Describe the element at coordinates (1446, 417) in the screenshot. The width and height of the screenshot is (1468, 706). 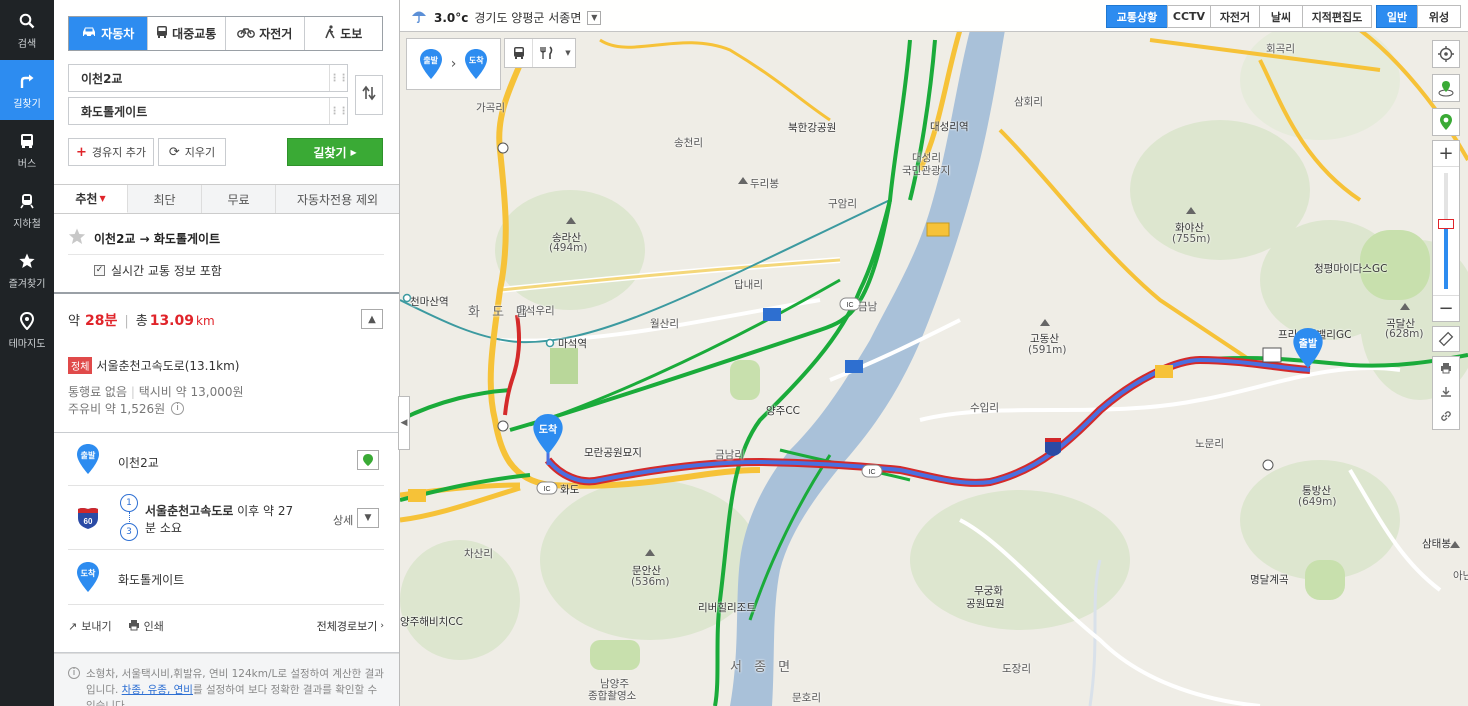
I see `link-button` at that location.